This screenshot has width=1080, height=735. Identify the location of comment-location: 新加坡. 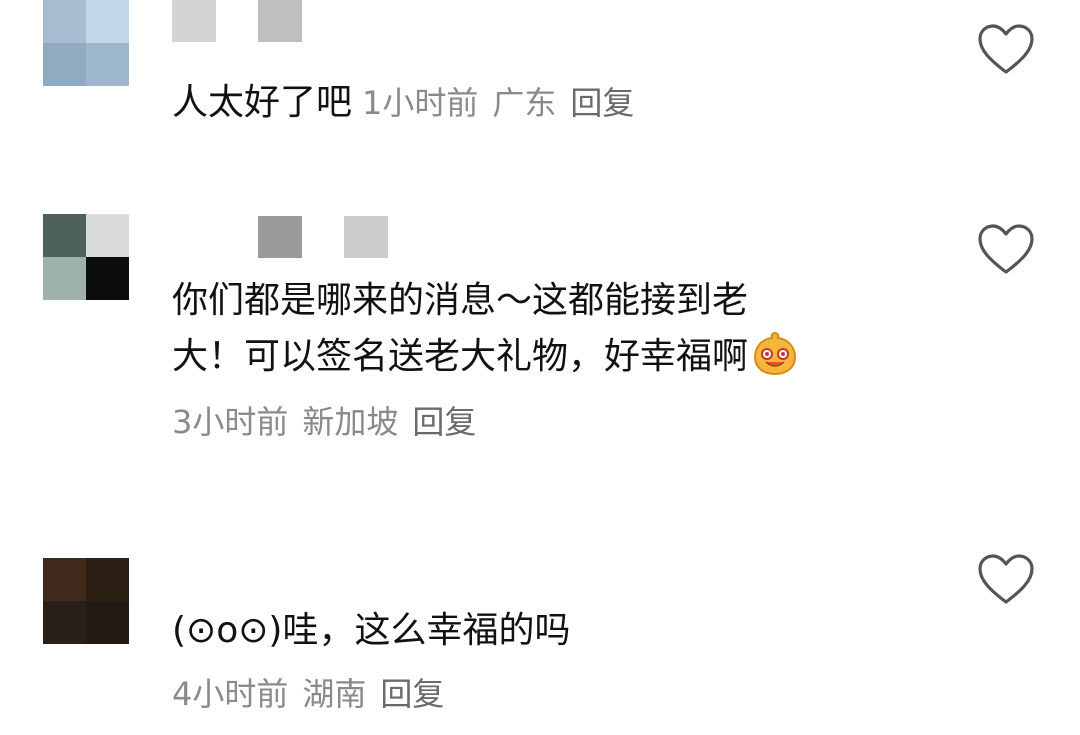
(350, 422).